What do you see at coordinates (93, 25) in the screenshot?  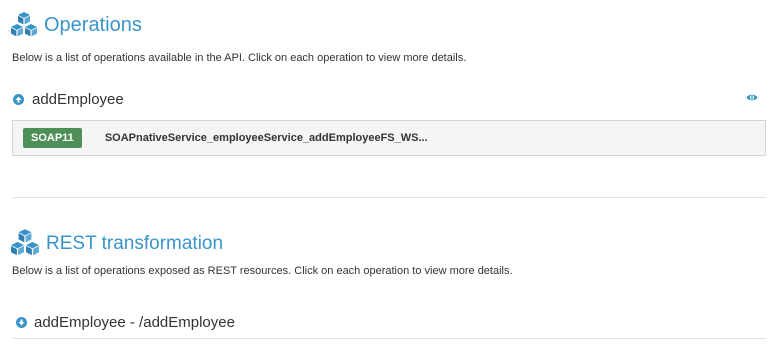 I see `operations-title: Operations` at bounding box center [93, 25].